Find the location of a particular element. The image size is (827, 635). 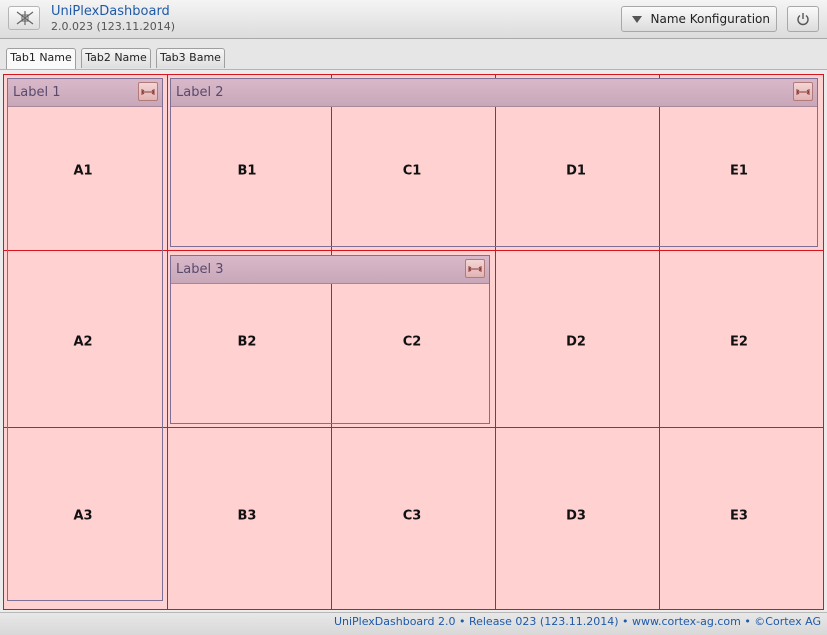

configuration-label: Name Konfiguration is located at coordinates (710, 19).